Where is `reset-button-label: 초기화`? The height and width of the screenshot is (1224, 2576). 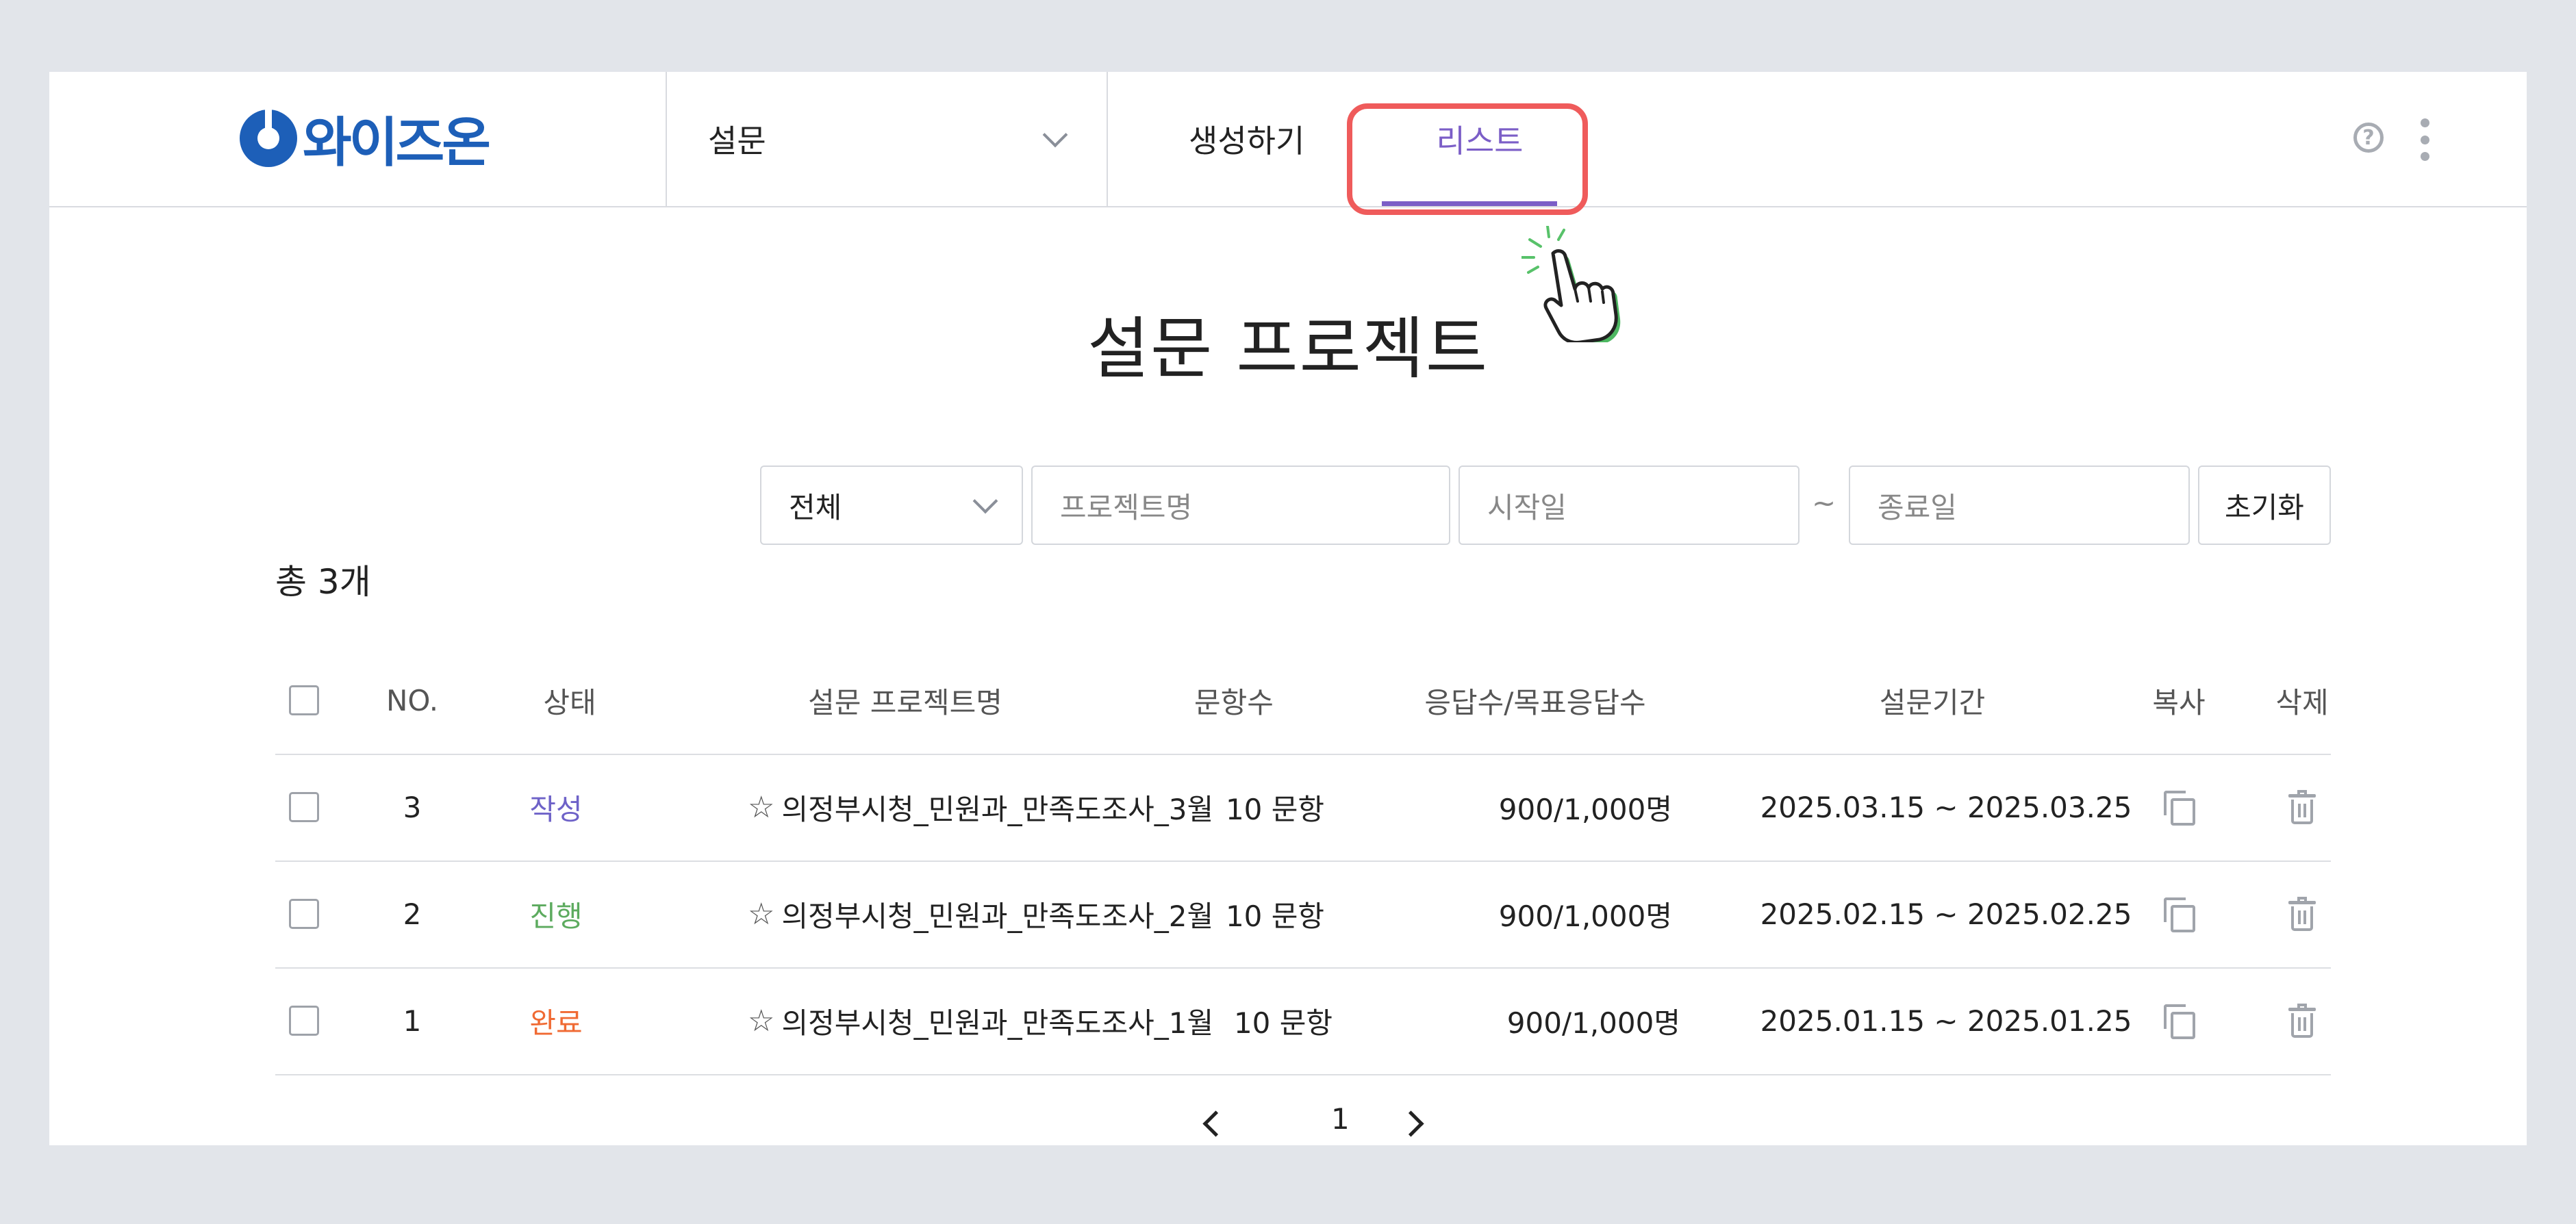 reset-button-label: 초기화 is located at coordinates (2264, 507).